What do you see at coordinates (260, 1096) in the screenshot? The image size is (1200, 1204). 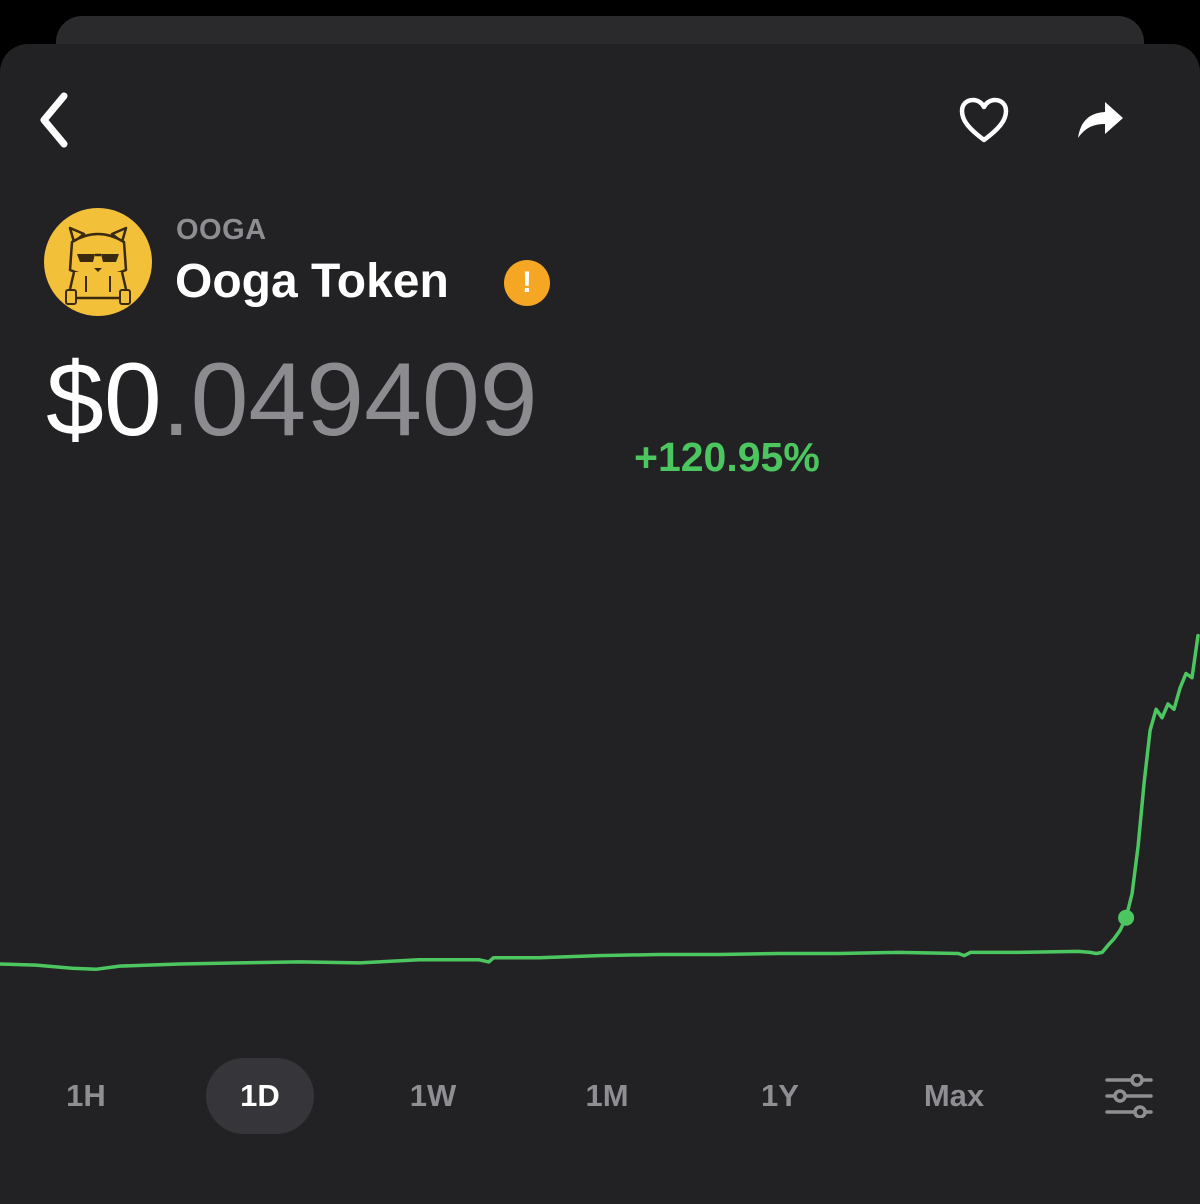 I see `range-1d-button: 1D` at bounding box center [260, 1096].